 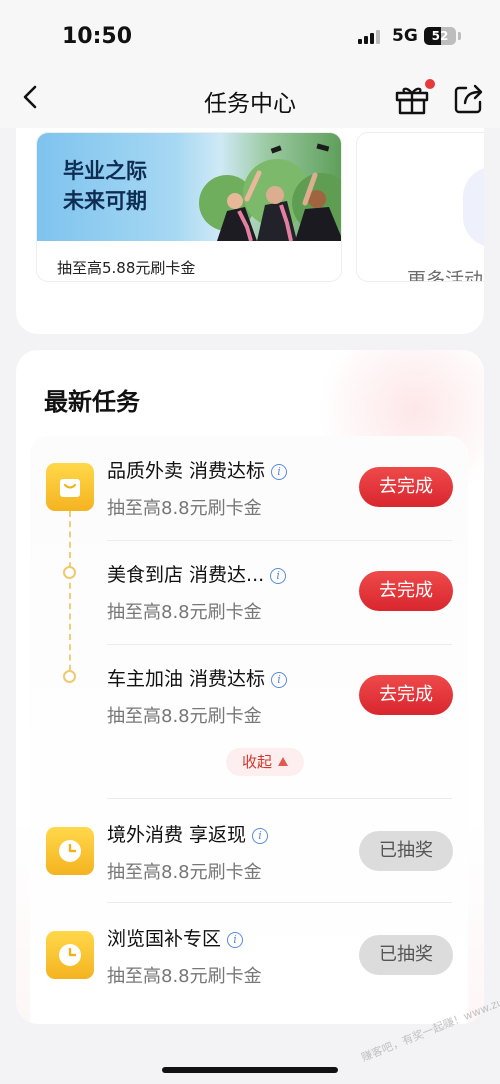 I want to click on task-item: 境外消费 享返现 i 抽至高8.8元刷卡金 已抽奖, so click(x=249, y=852).